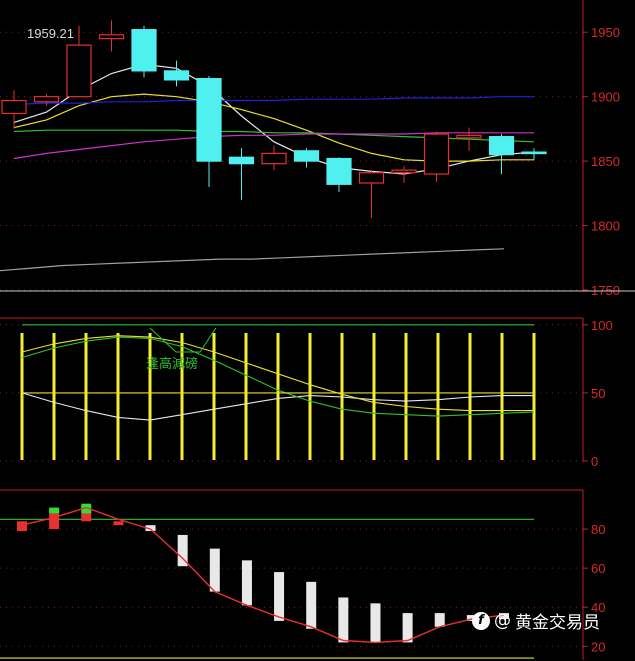 This screenshot has width=635, height=661. Describe the element at coordinates (598, 646) in the screenshot. I see `y-tick-label: 20` at that location.